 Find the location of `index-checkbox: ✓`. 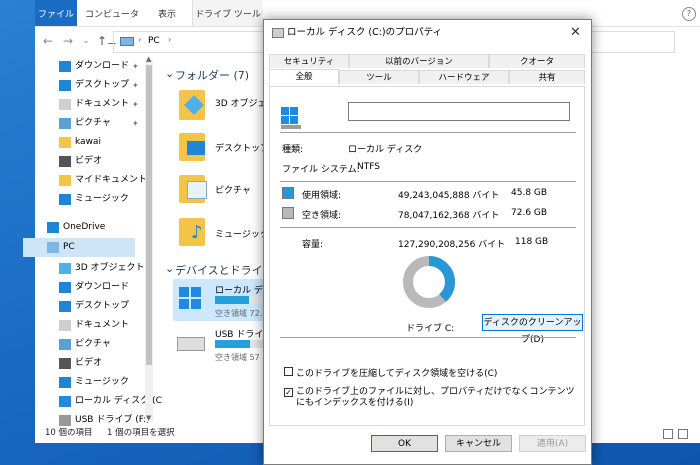

index-checkbox: ✓ is located at coordinates (288, 392).